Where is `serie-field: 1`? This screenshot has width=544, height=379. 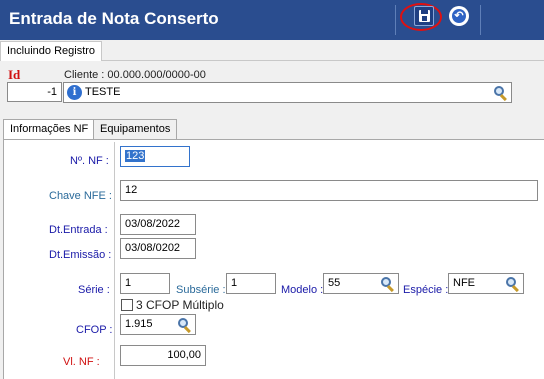
serie-field: 1 is located at coordinates (145, 283).